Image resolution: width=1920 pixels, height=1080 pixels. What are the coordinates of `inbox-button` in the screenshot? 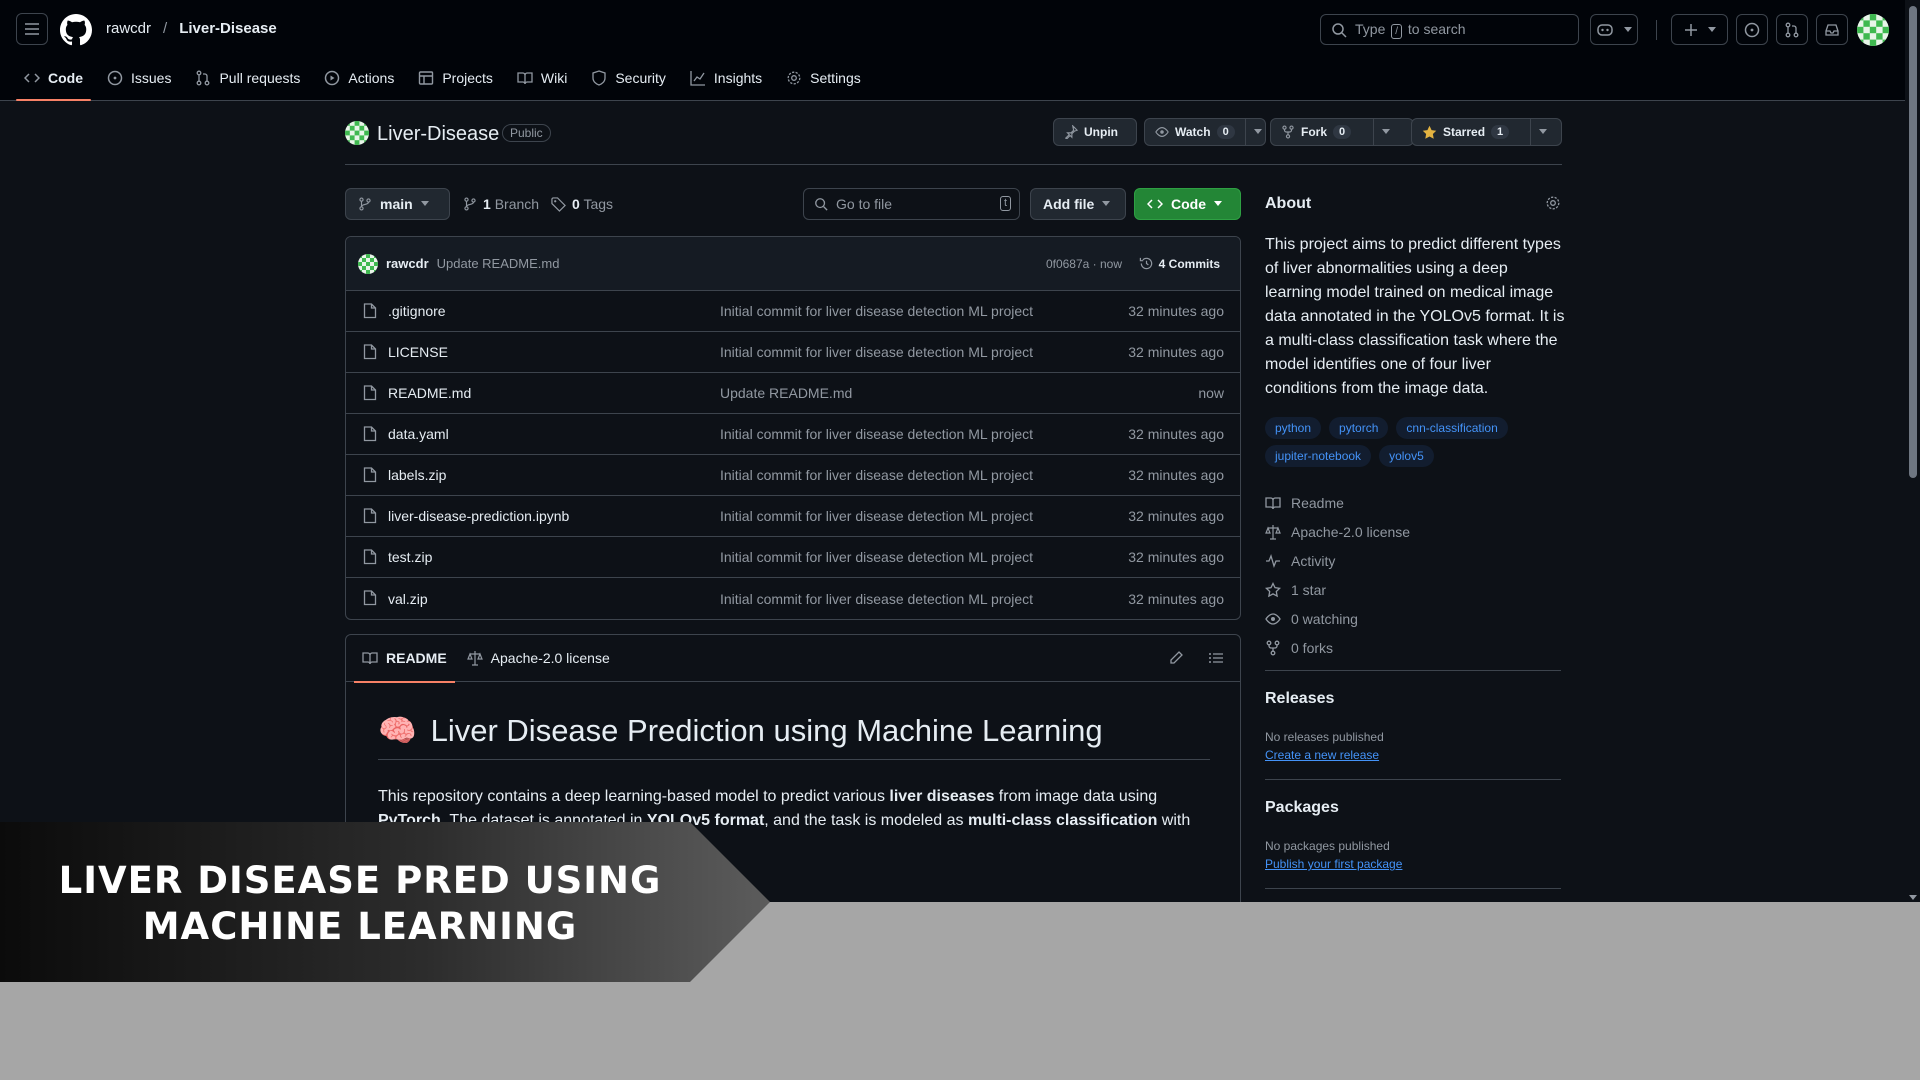 It's located at (1832, 29).